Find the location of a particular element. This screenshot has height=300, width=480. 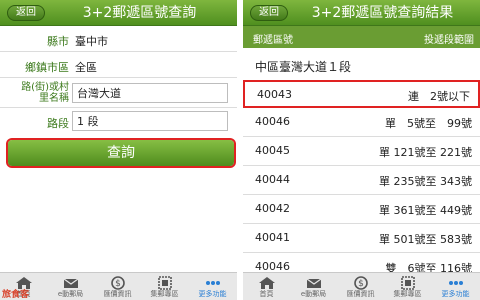

postal-code: 40041 is located at coordinates (272, 237).